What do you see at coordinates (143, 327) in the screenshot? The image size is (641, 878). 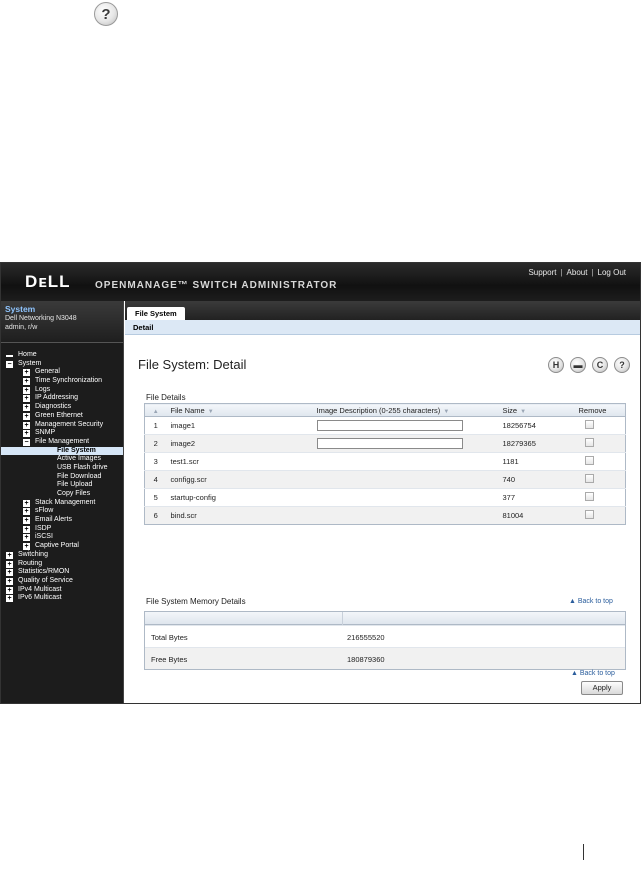 I see `subtab-detail: Detail` at bounding box center [143, 327].